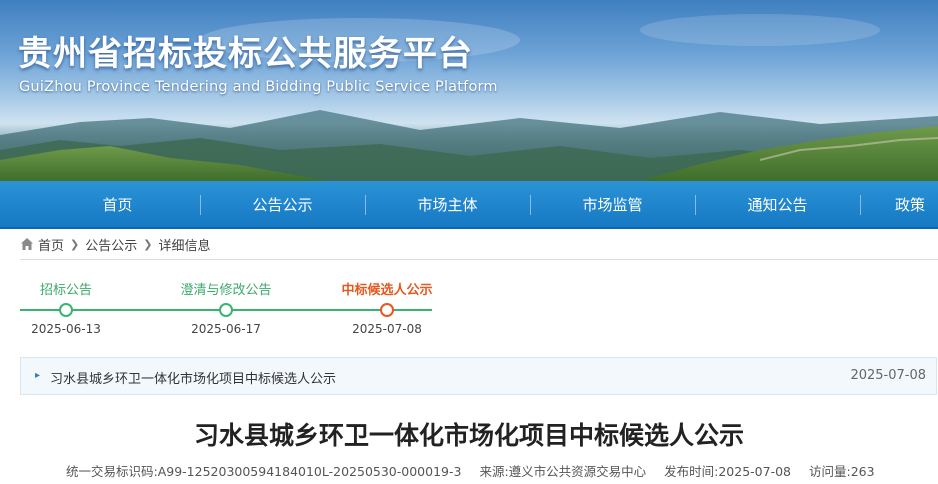  Describe the element at coordinates (612, 204) in the screenshot. I see `nav-item-market-supervision: 市场监管` at that location.